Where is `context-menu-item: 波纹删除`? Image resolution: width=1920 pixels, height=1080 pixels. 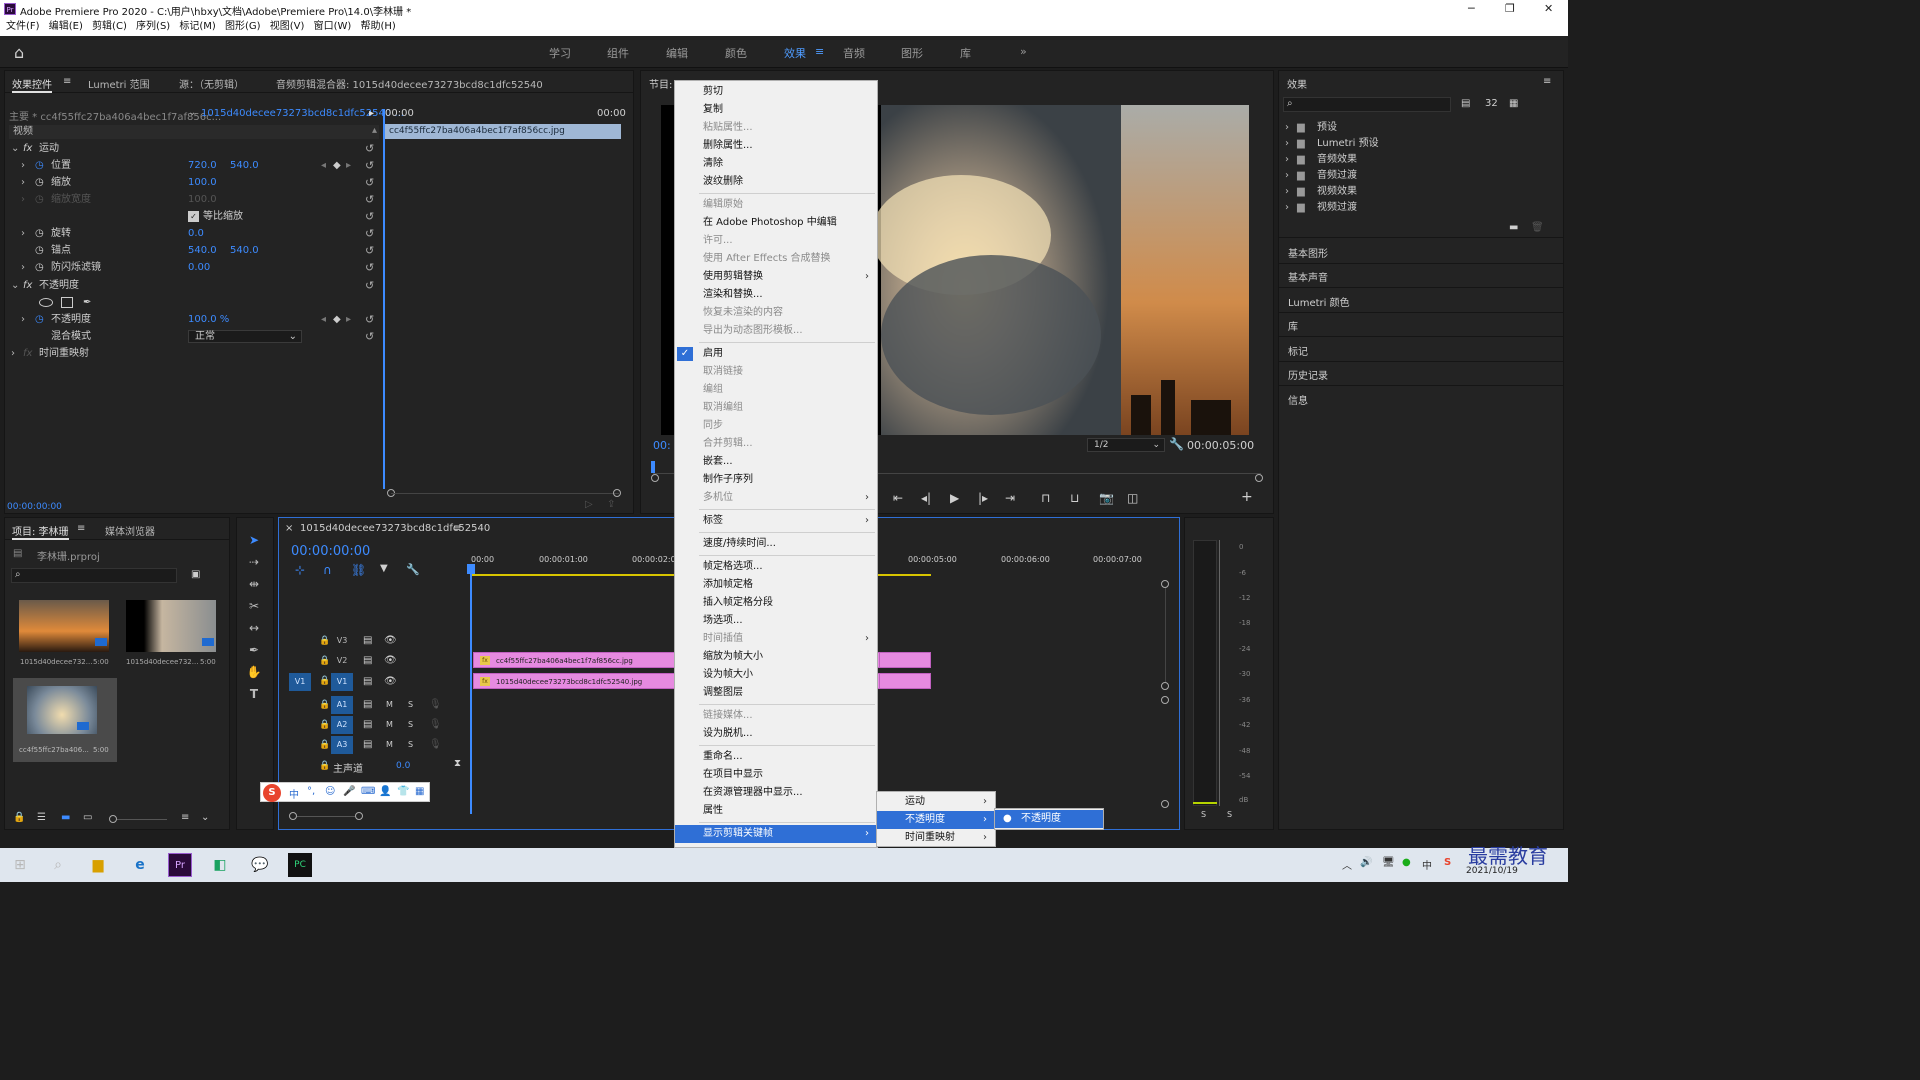
context-menu-item: 波纹删除 is located at coordinates (776, 182).